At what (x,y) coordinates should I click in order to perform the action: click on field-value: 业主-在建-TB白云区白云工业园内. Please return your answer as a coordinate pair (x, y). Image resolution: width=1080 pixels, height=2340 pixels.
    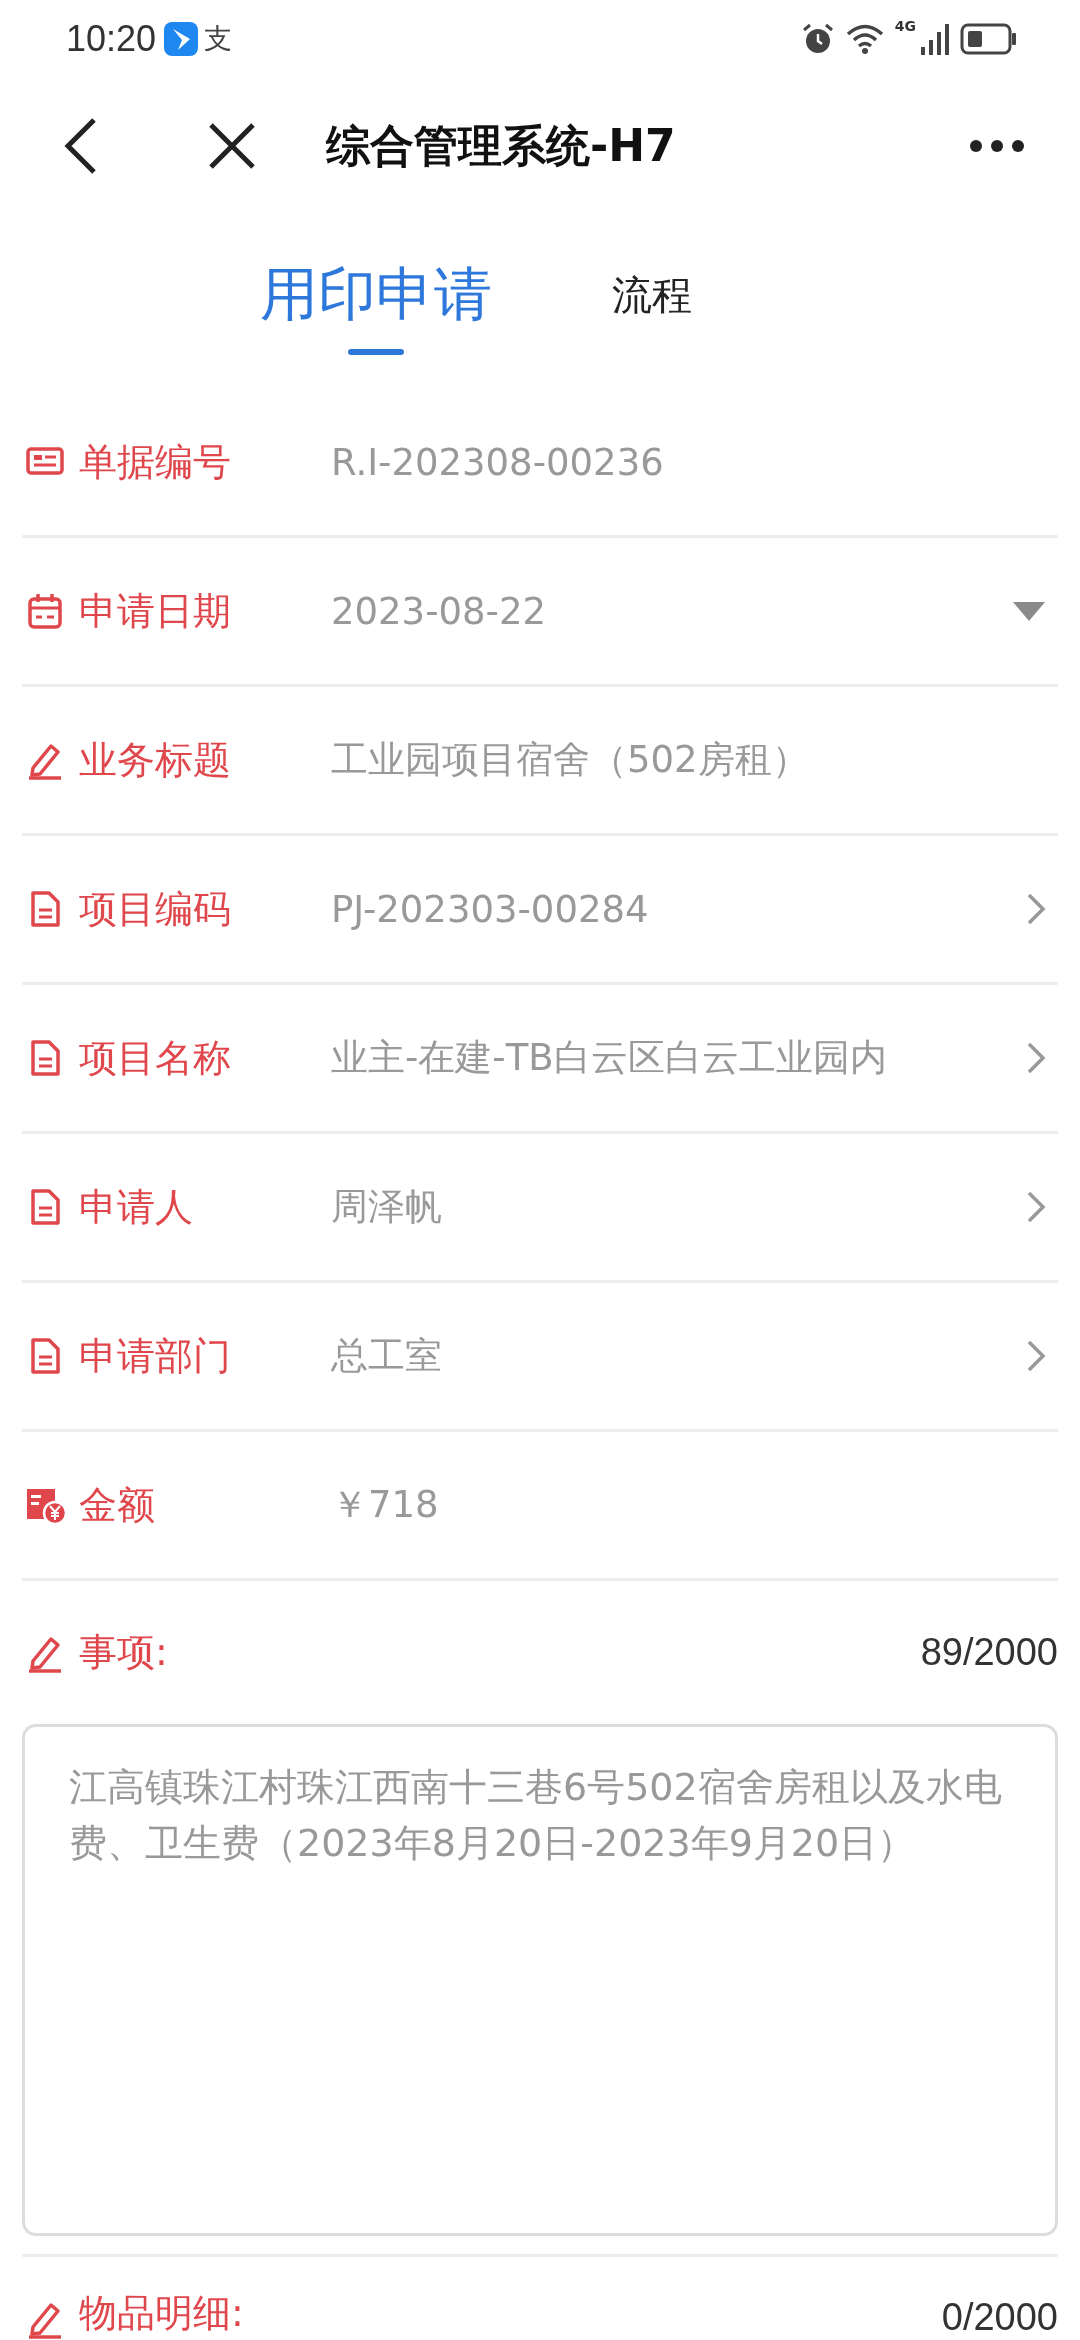
    Looking at the image, I should click on (668, 1058).